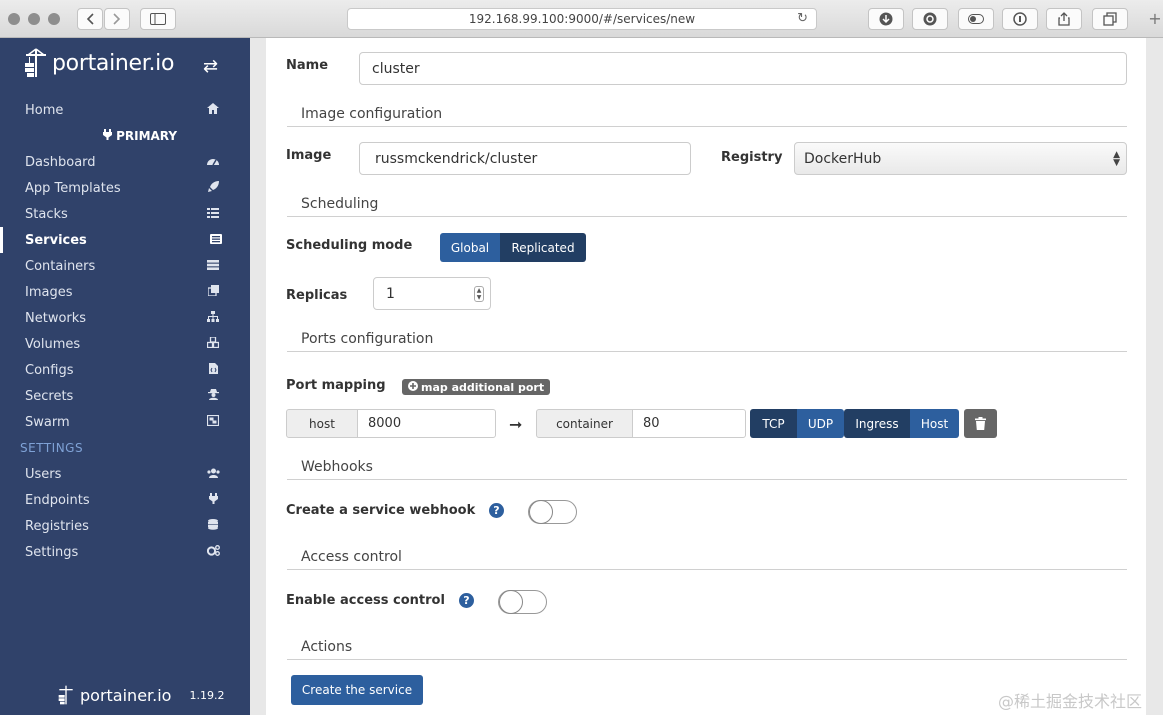  Describe the element at coordinates (689, 423) in the screenshot. I see `container-port-input: 80` at that location.